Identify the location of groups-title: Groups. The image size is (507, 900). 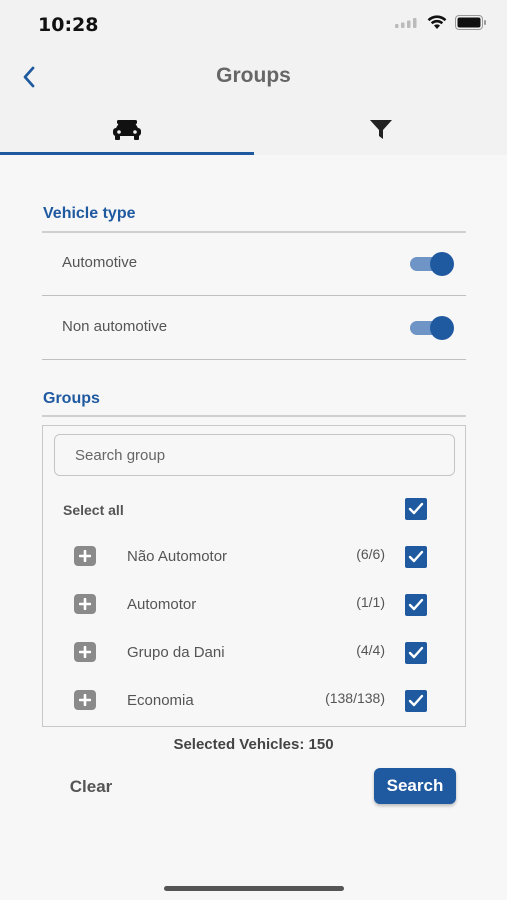
(71, 398).